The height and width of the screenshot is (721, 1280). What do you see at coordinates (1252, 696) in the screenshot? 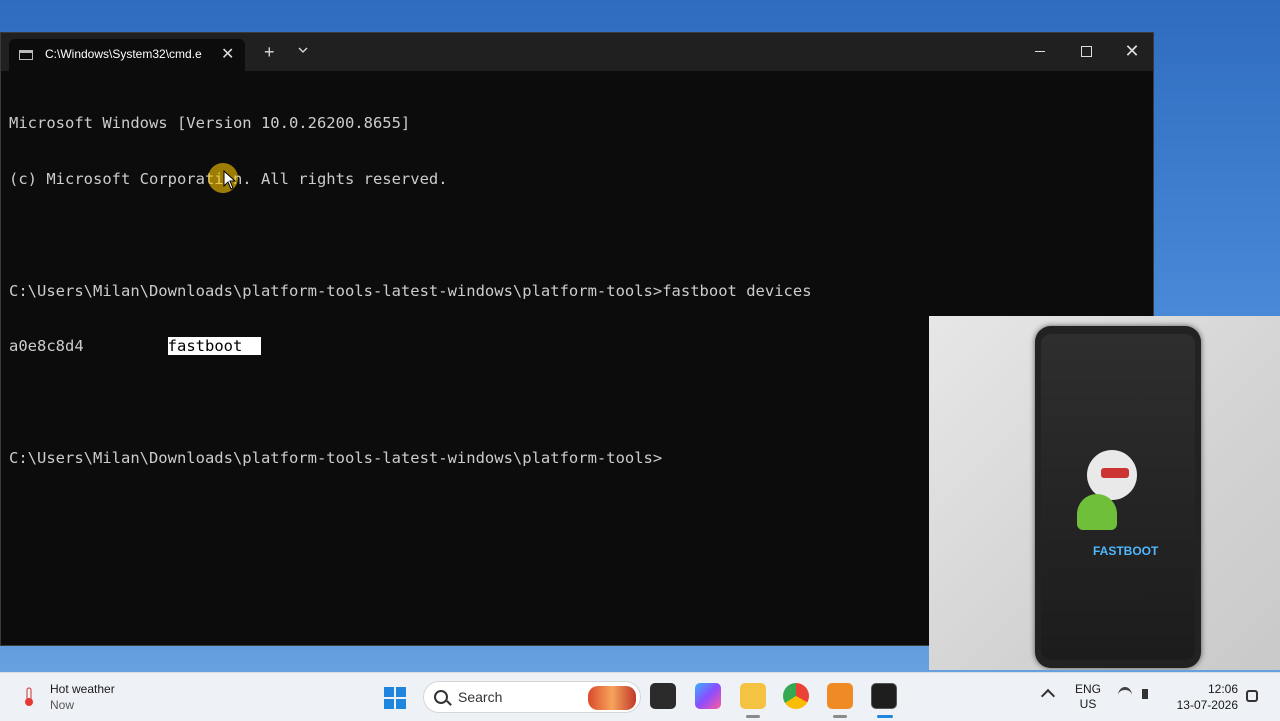
I see `notification-icon` at bounding box center [1252, 696].